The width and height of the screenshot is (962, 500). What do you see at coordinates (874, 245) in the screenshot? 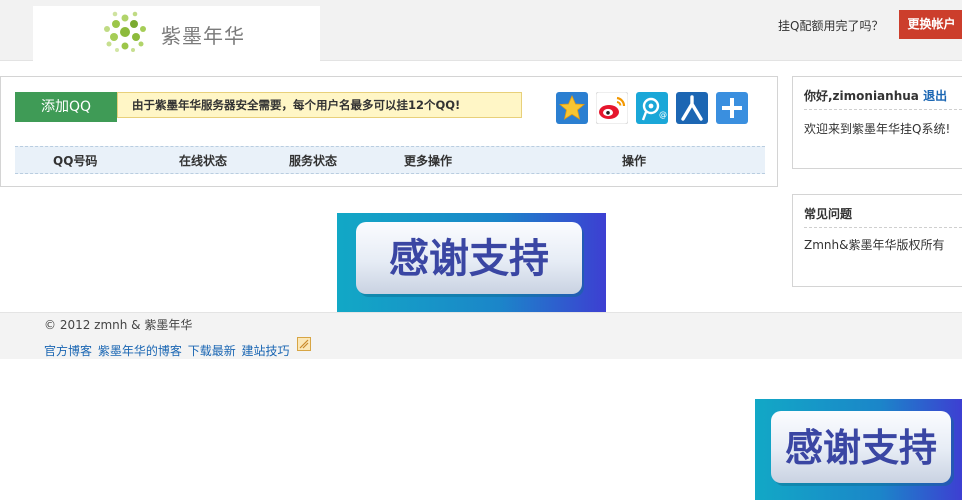
I see `faq-text: Zmnh&紫墨年华版权所有` at bounding box center [874, 245].